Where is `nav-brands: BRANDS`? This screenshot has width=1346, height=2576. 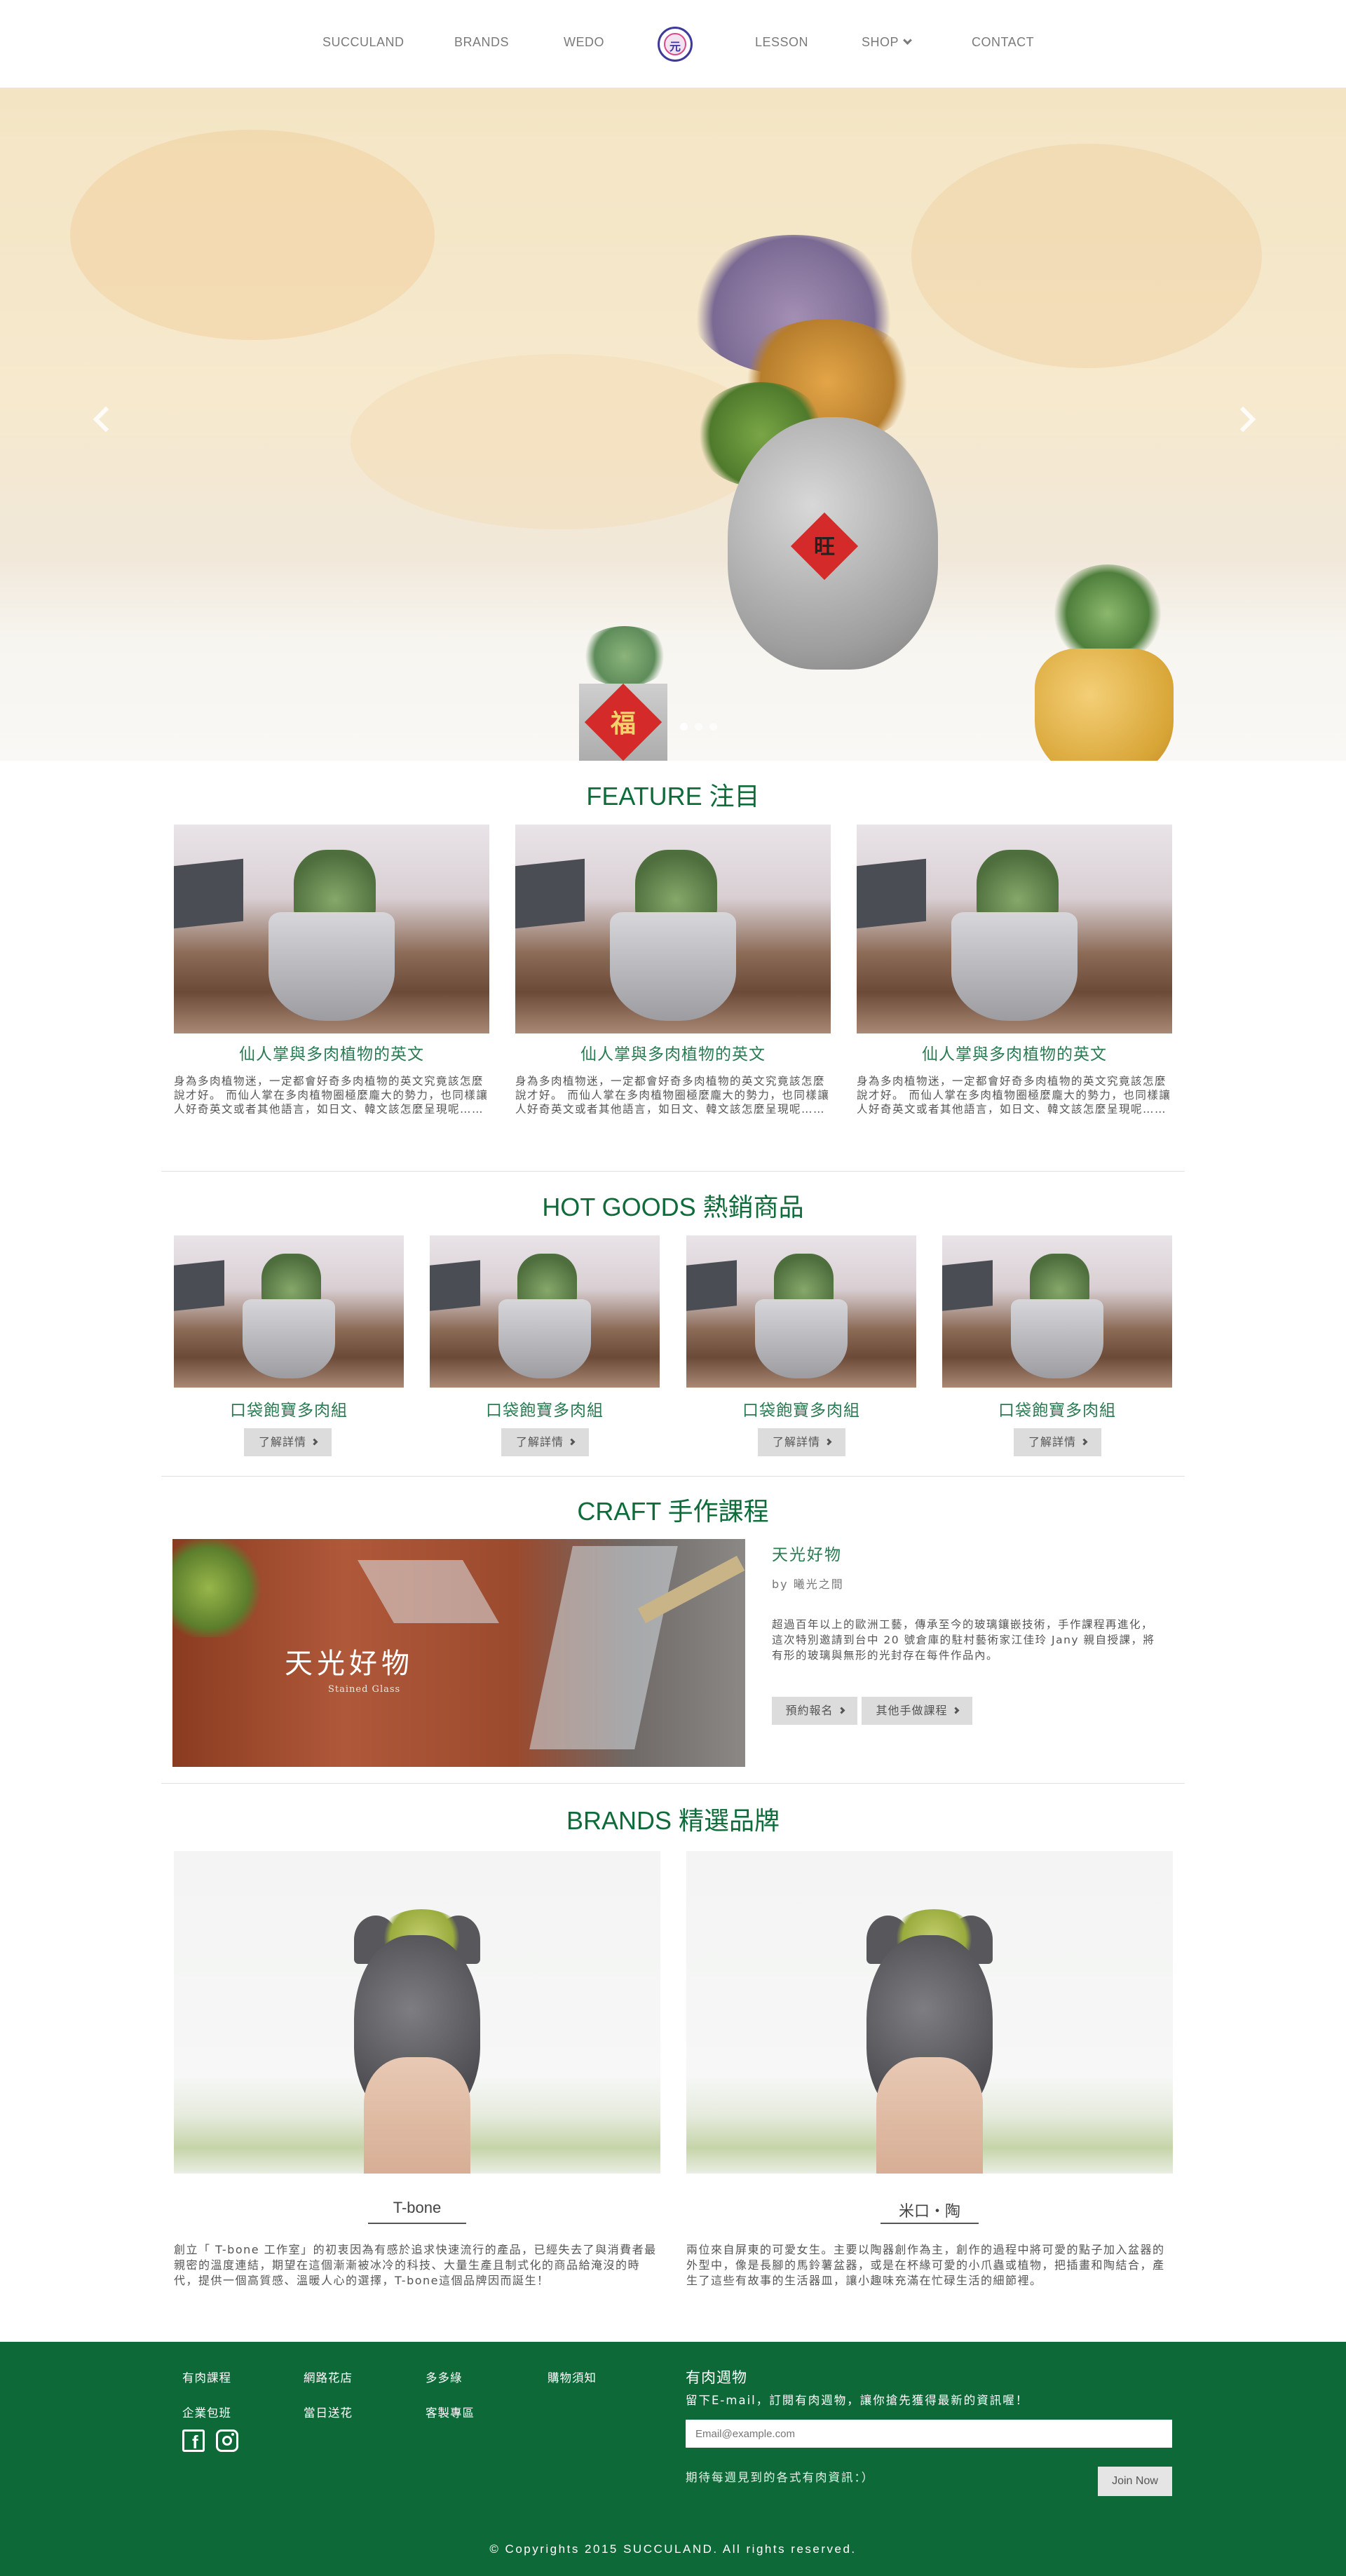
nav-brands: BRANDS is located at coordinates (482, 42).